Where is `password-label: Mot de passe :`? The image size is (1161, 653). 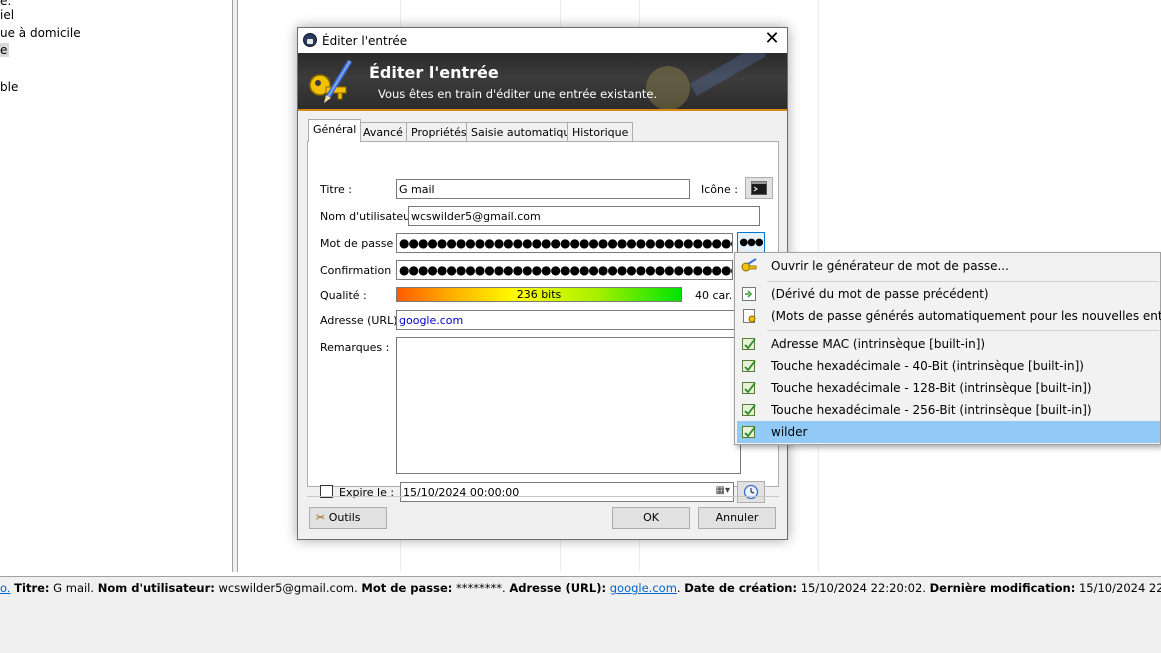
password-label: Mot de passe : is located at coordinates (360, 243).